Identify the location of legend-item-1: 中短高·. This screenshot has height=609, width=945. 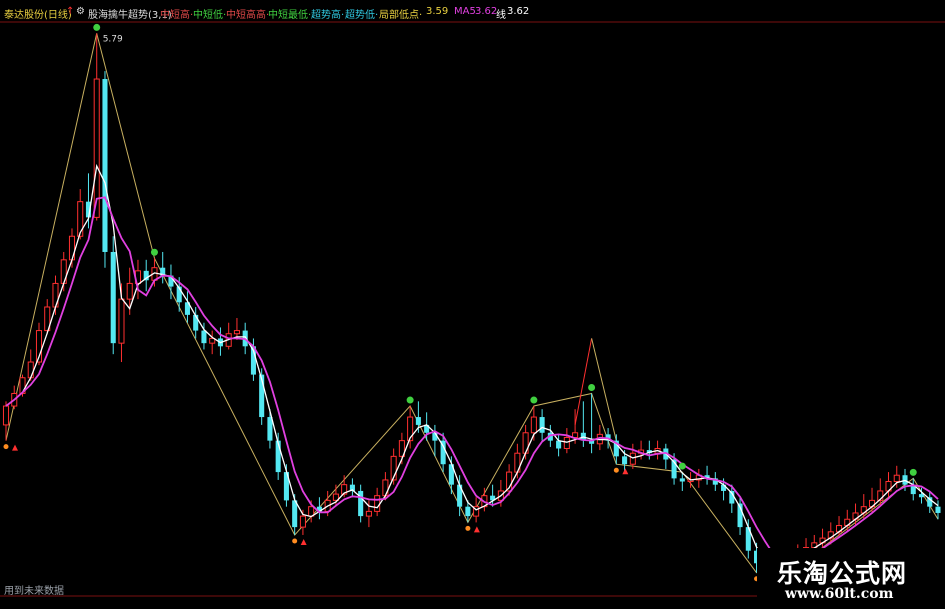
(177, 15).